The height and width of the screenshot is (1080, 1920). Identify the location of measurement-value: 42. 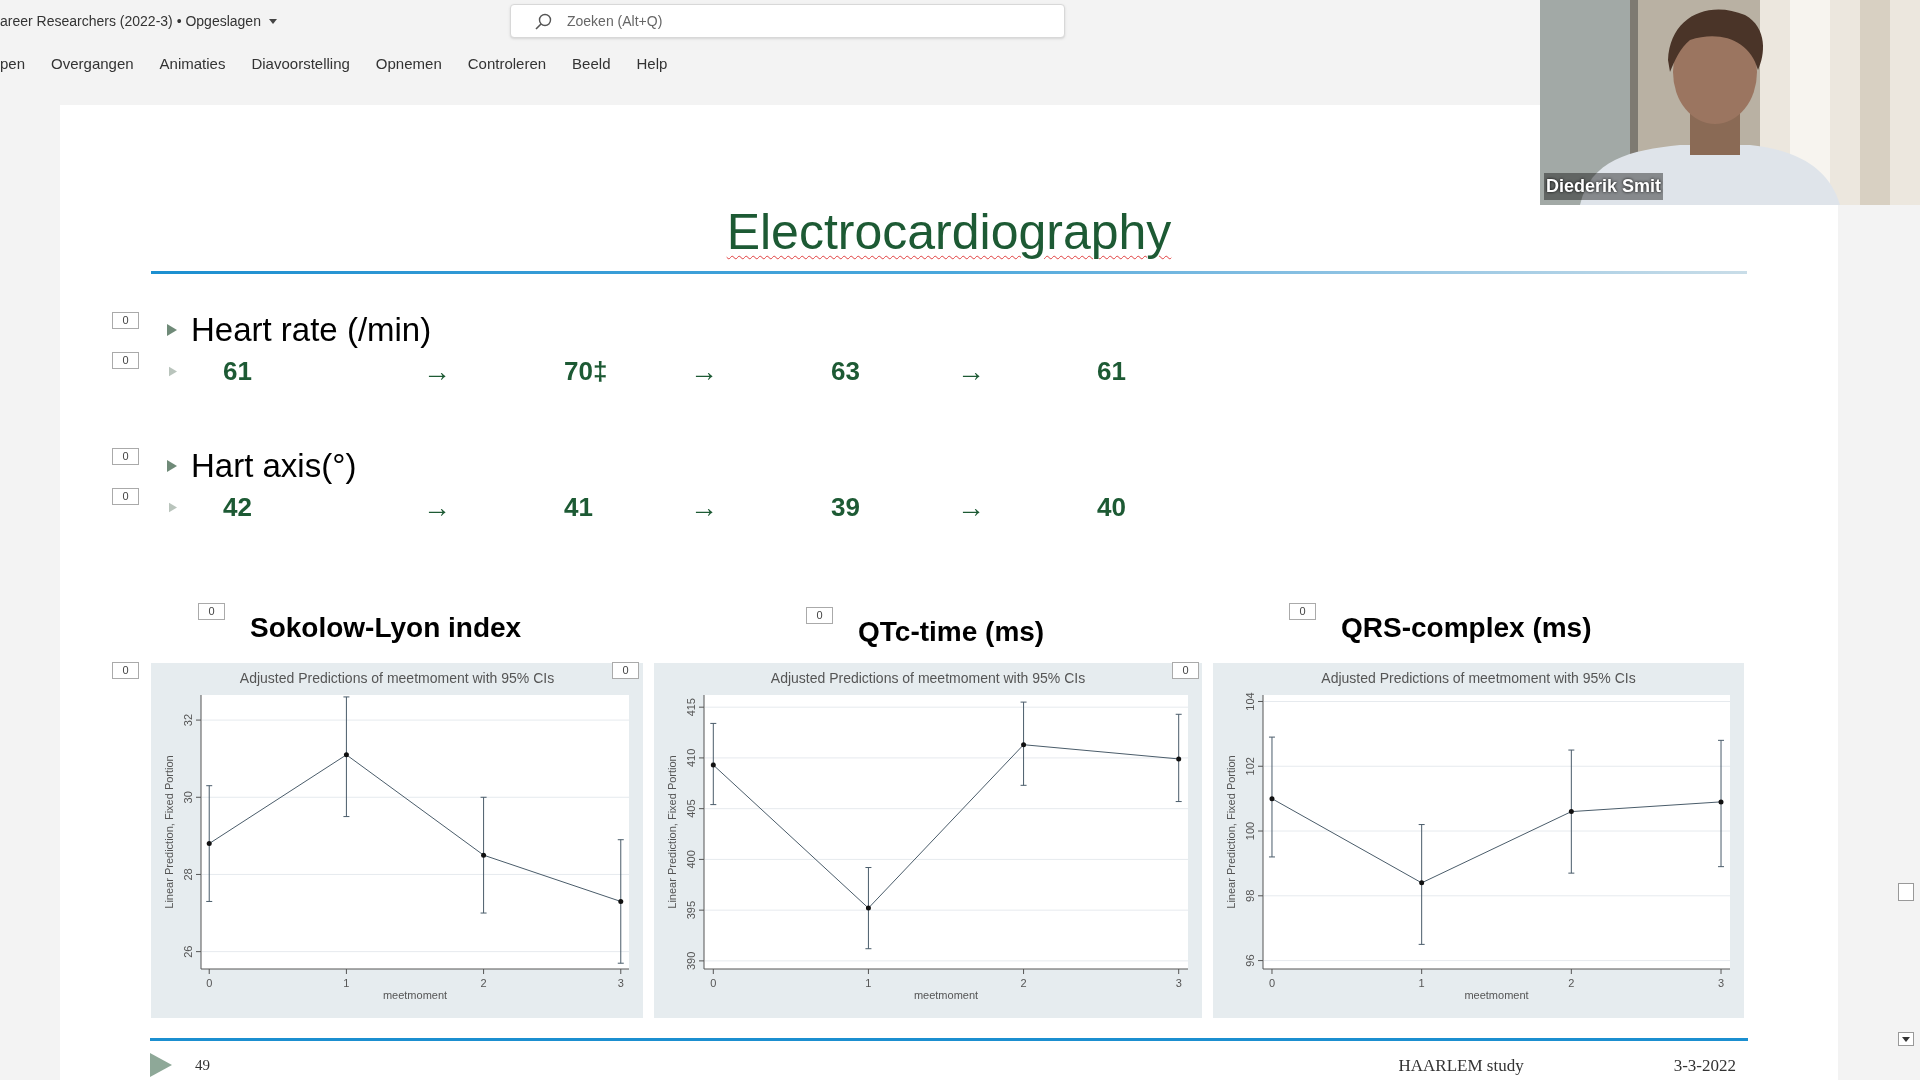
(237, 508).